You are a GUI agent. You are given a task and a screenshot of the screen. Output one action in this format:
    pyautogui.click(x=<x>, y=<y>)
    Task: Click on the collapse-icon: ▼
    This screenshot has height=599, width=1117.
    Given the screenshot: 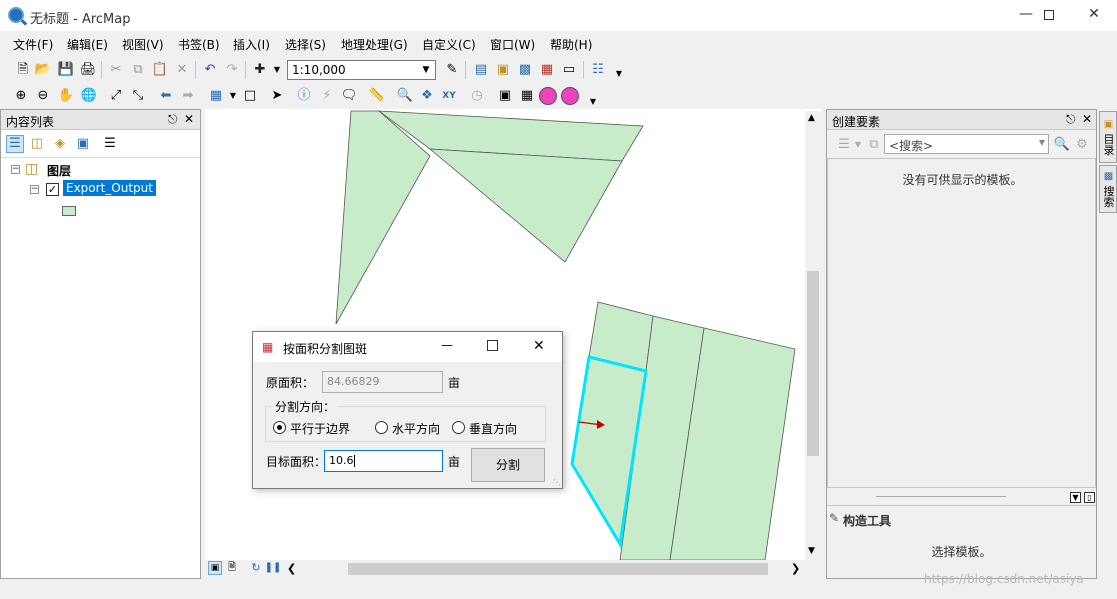 What is the action you would take?
    pyautogui.click(x=1075, y=497)
    